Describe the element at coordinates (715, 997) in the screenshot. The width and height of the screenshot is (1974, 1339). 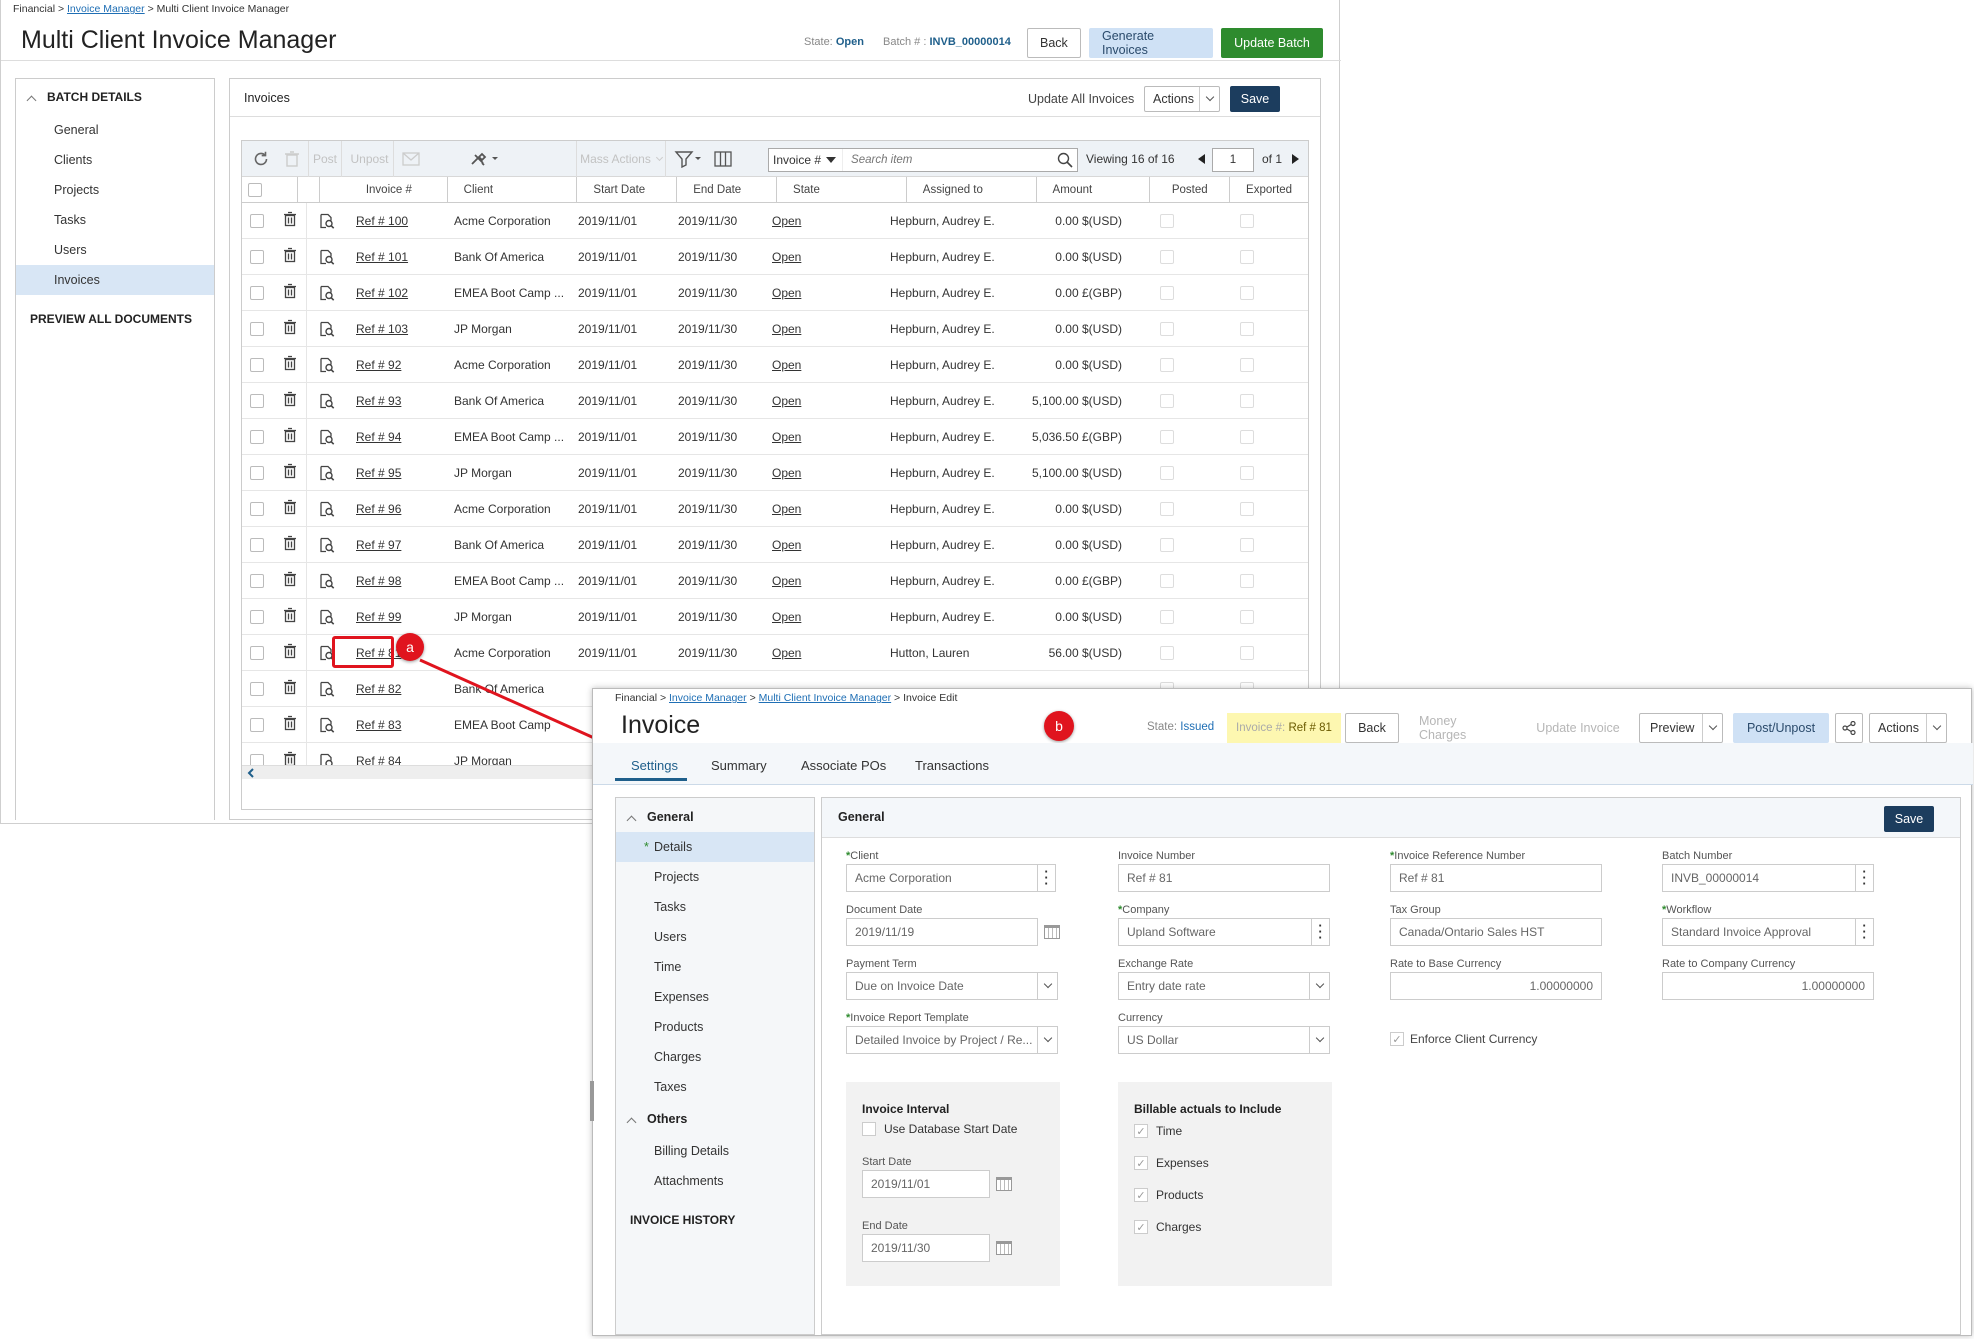
I see `nav-item-expenses: Expenses` at that location.